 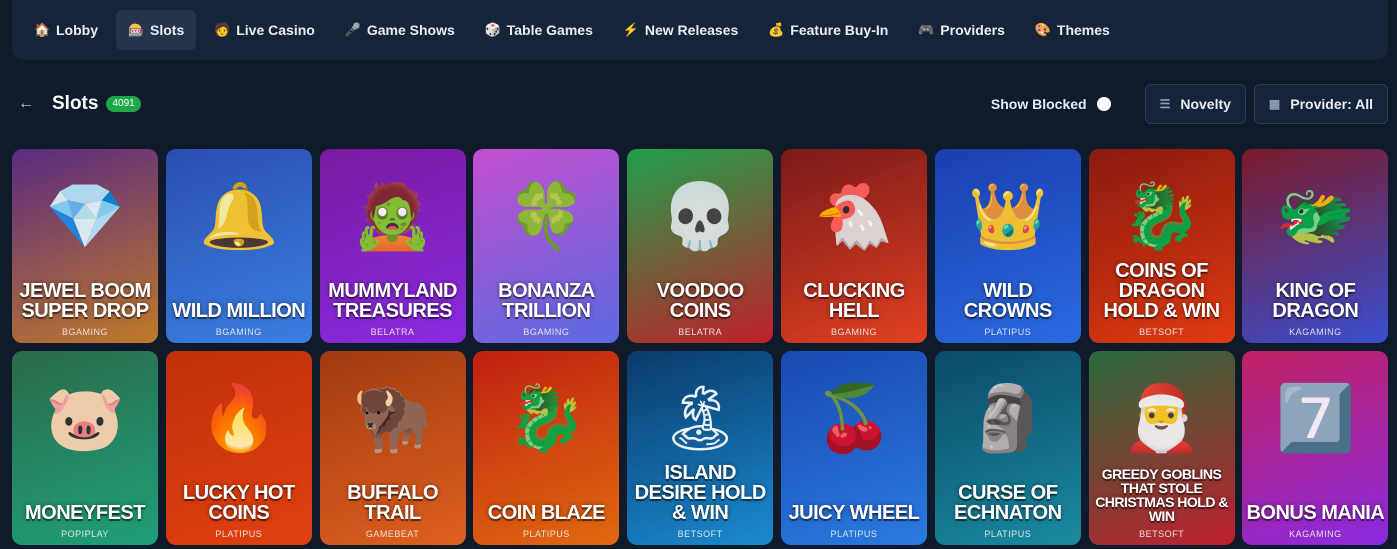 What do you see at coordinates (1274, 104) in the screenshot?
I see `grid-icon: ▦` at bounding box center [1274, 104].